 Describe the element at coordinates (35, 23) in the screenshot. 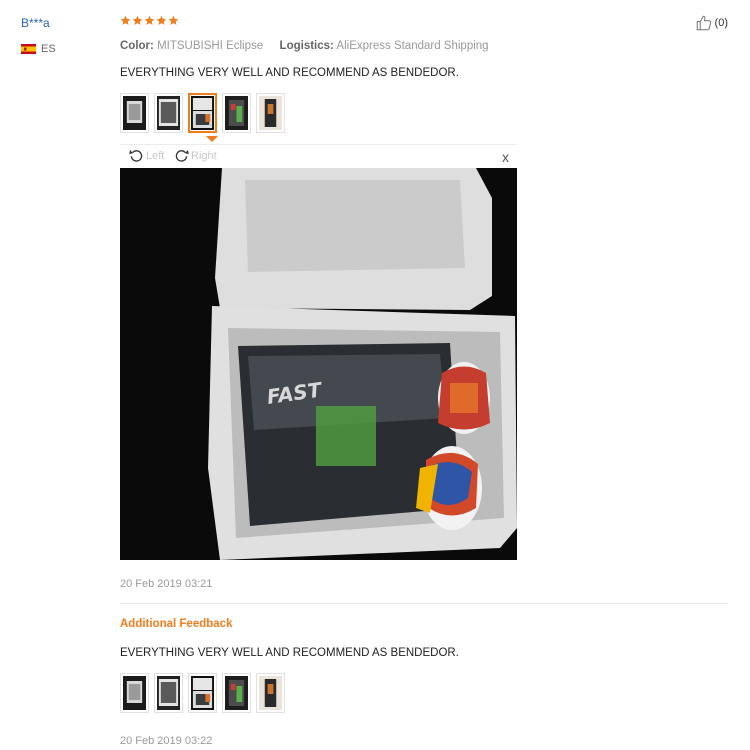

I see `reviewer-name: B***a` at that location.